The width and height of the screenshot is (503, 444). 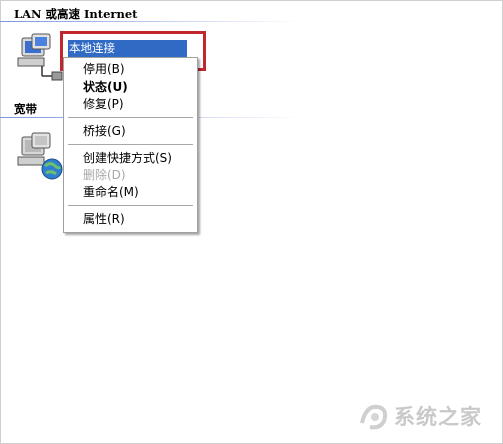 What do you see at coordinates (130, 219) in the screenshot?
I see `menu-item-properties: 属性(R)` at bounding box center [130, 219].